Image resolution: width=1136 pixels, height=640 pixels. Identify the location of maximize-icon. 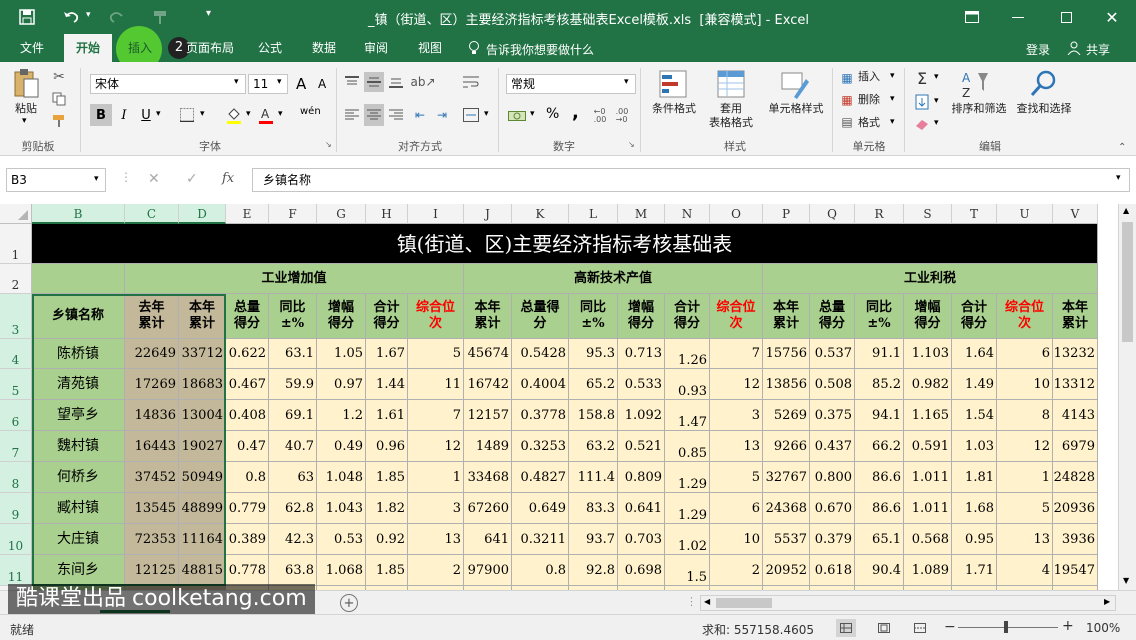
(1066, 17).